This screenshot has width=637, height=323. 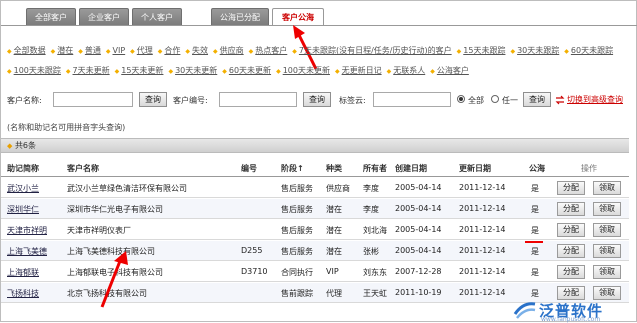 I want to click on cell-stage: 合同执行, so click(x=297, y=272).